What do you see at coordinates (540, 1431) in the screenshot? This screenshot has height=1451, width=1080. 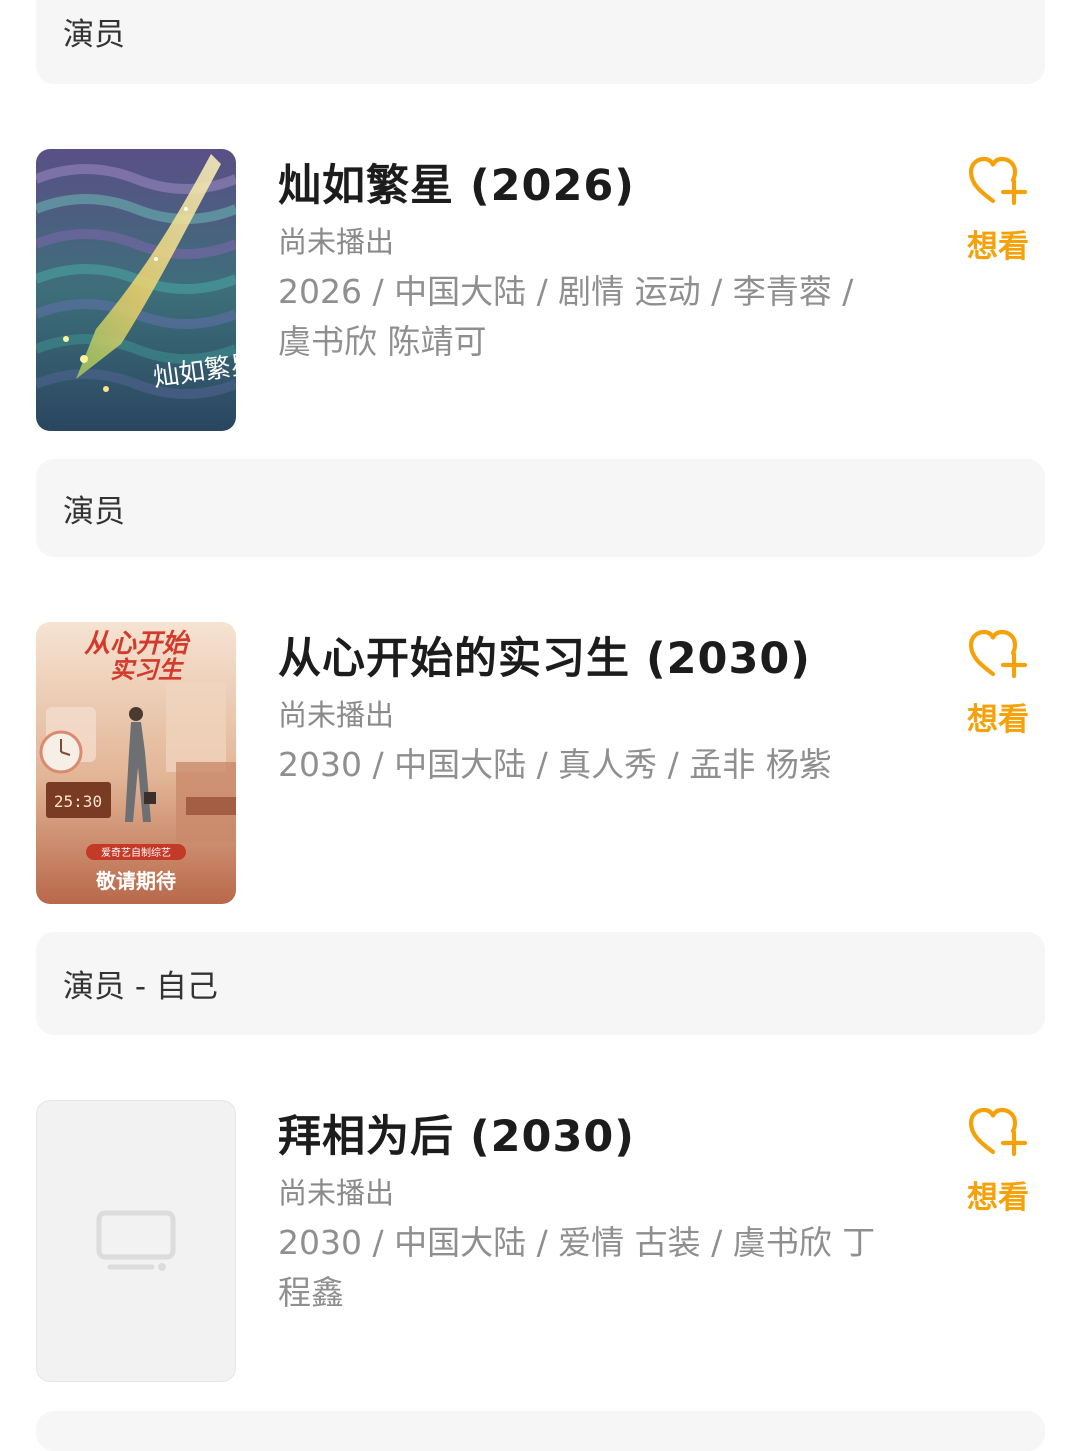 I see `role-bar` at bounding box center [540, 1431].